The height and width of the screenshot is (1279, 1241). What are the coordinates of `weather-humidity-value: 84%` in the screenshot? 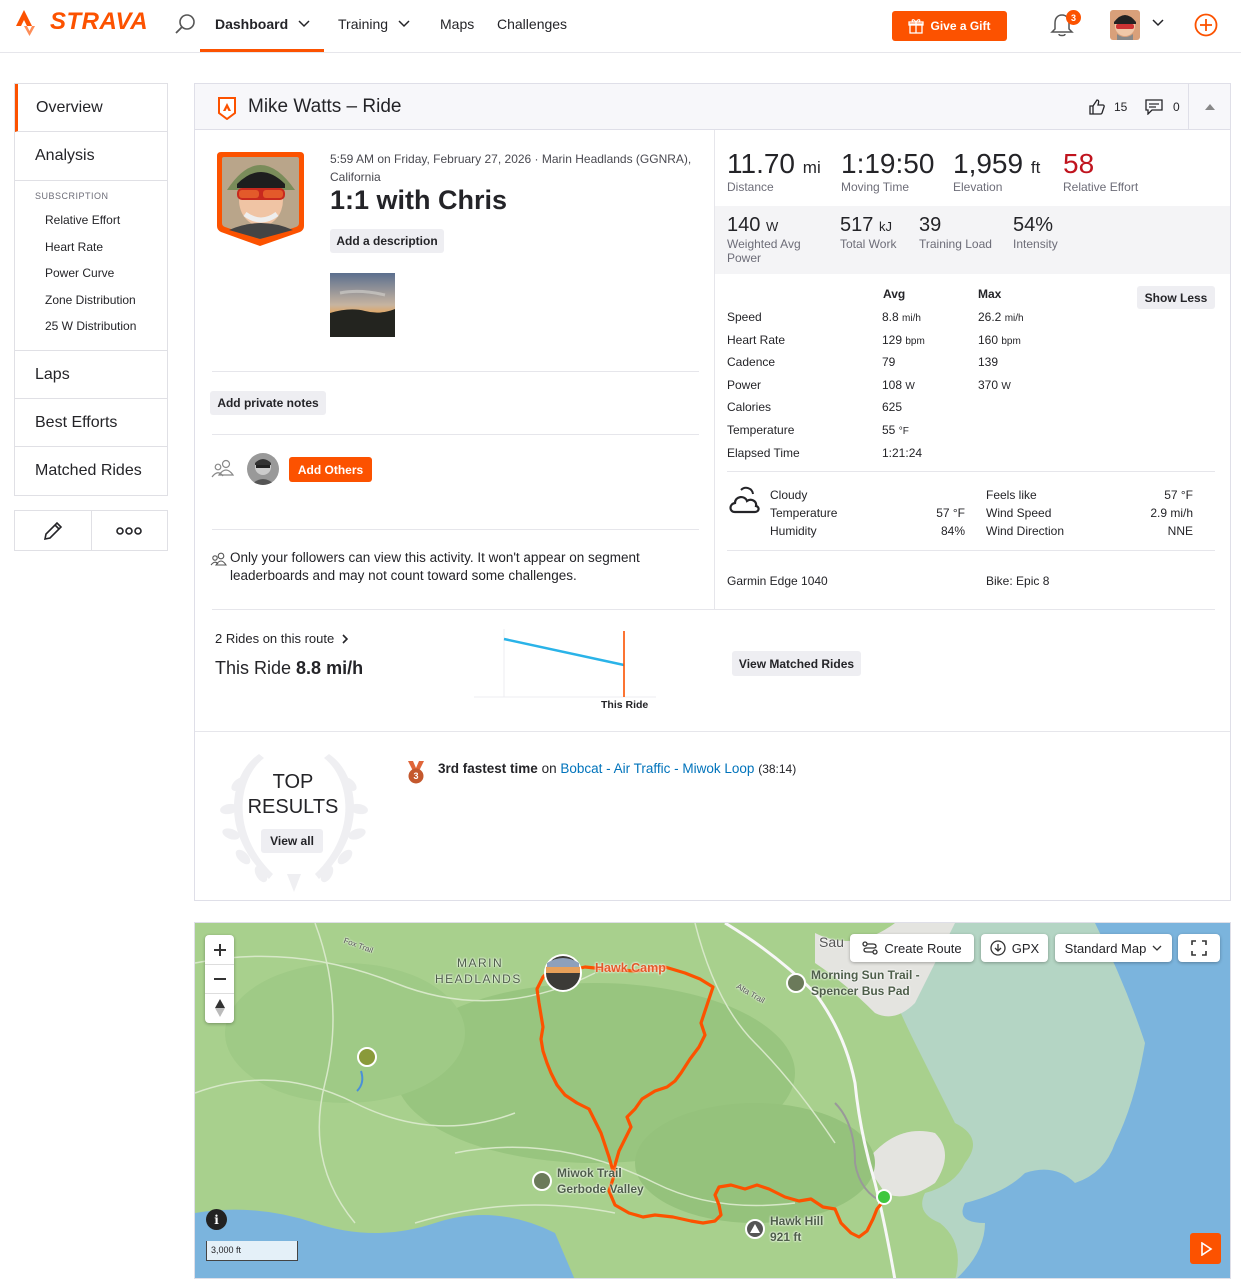 It's located at (952, 531).